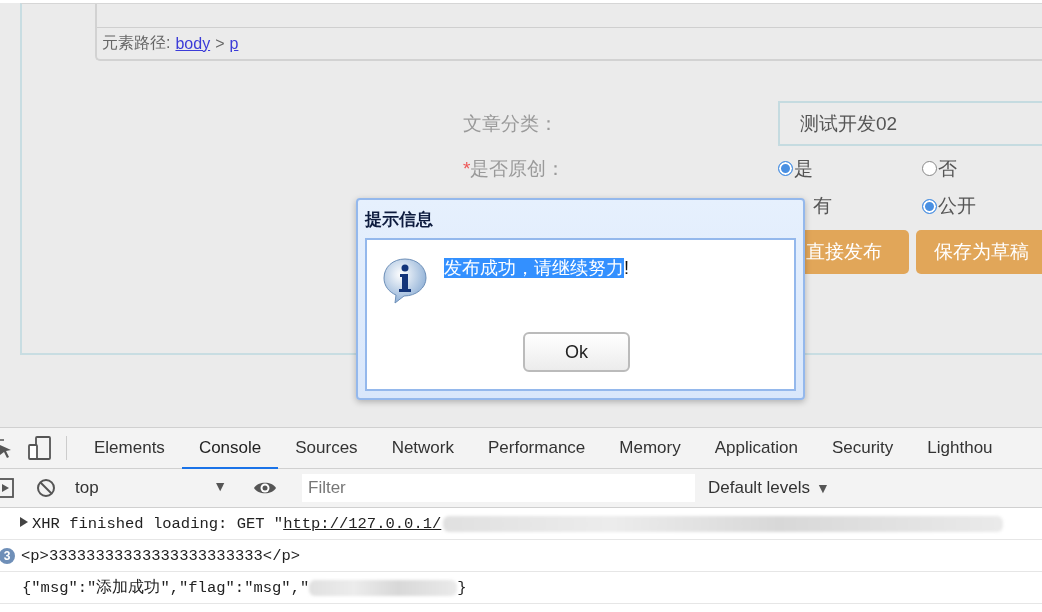 The width and height of the screenshot is (1042, 612). Describe the element at coordinates (756, 448) in the screenshot. I see `devtools-tab: Application` at that location.